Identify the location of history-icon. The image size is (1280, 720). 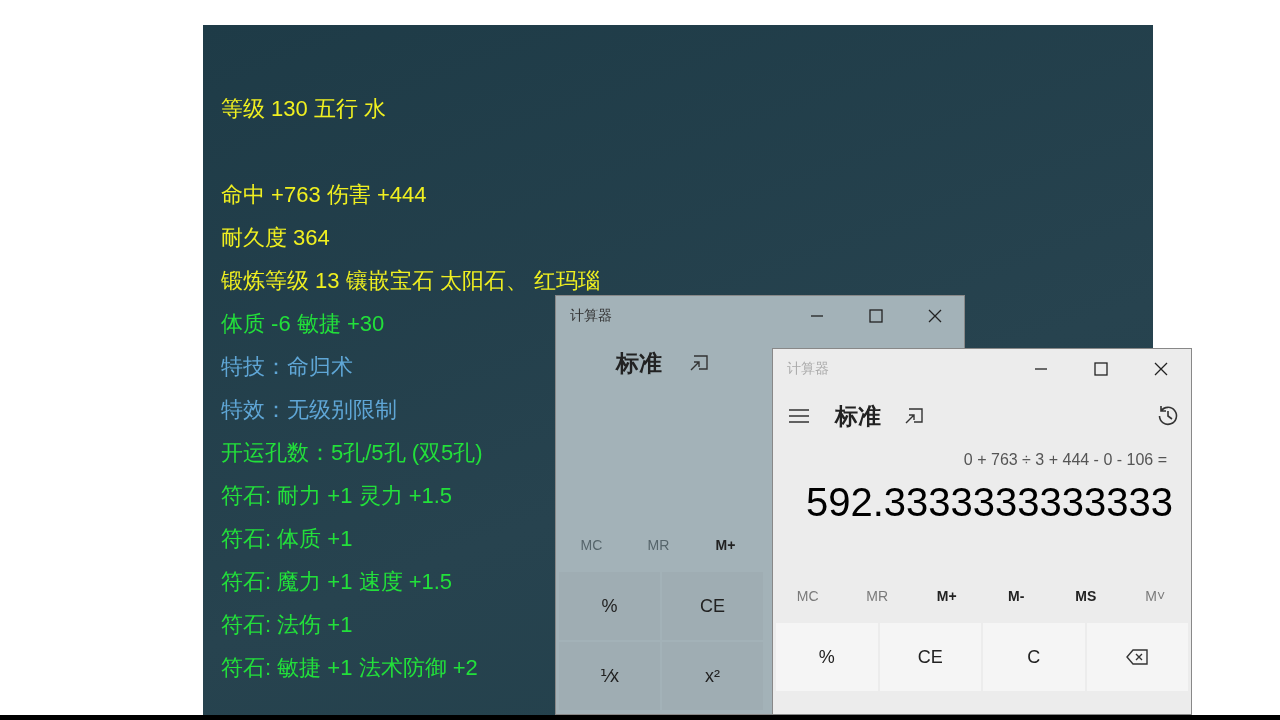
(1168, 416).